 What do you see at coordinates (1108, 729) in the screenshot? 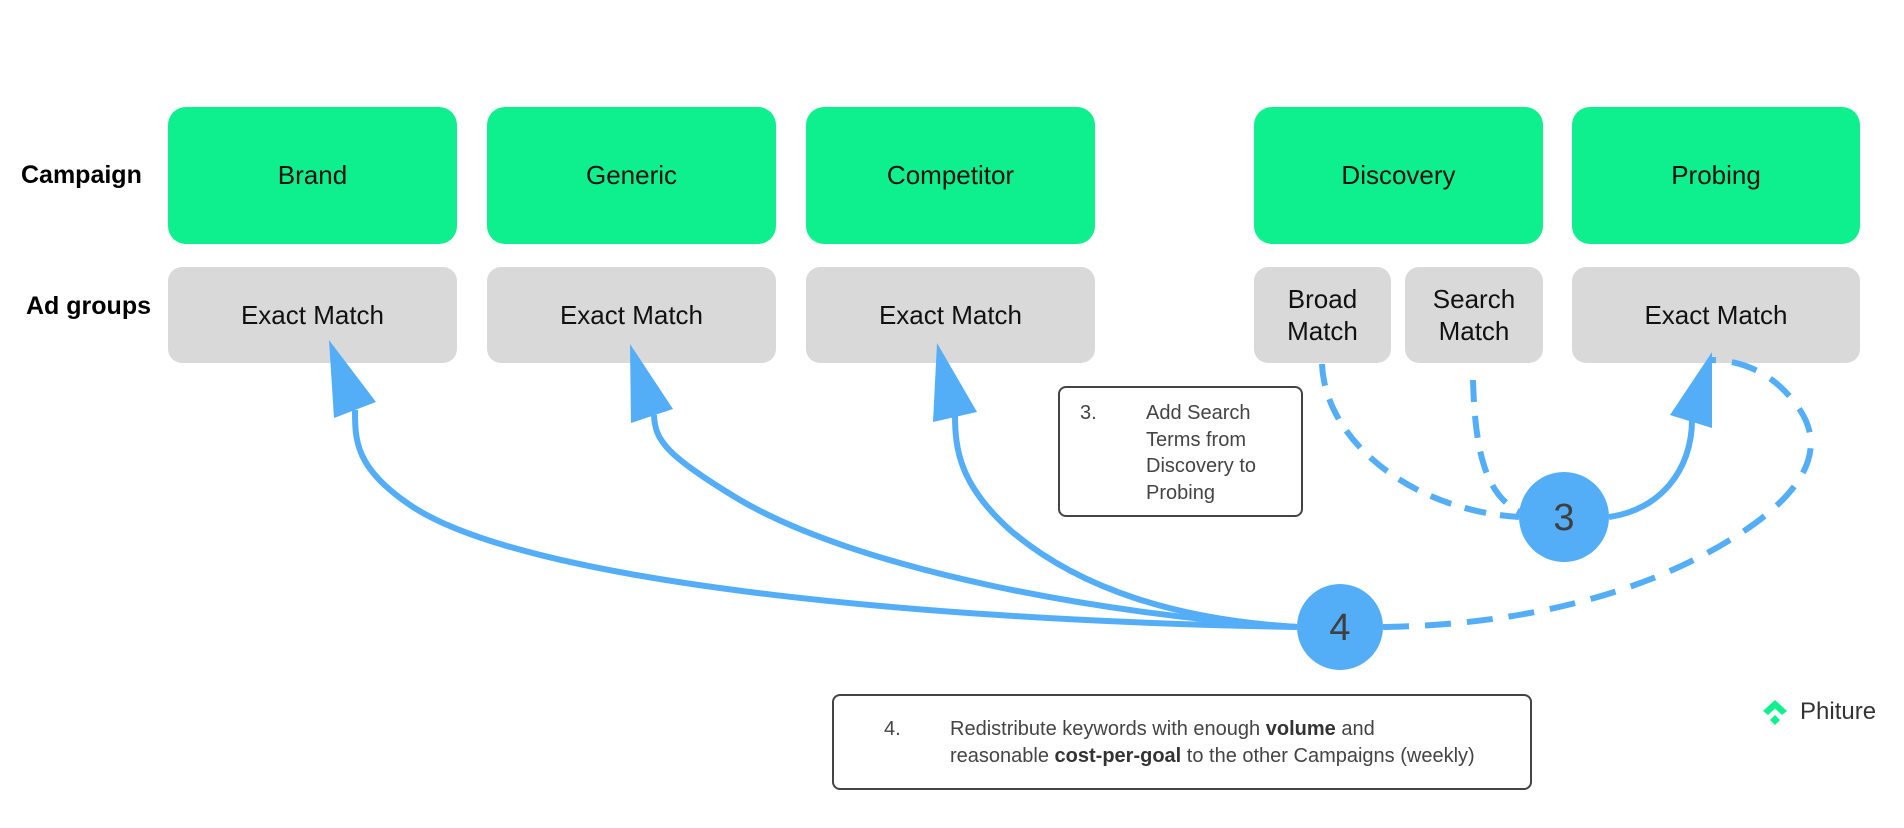
I see `step4-text: Redistribute keywords with enough` at bounding box center [1108, 729].